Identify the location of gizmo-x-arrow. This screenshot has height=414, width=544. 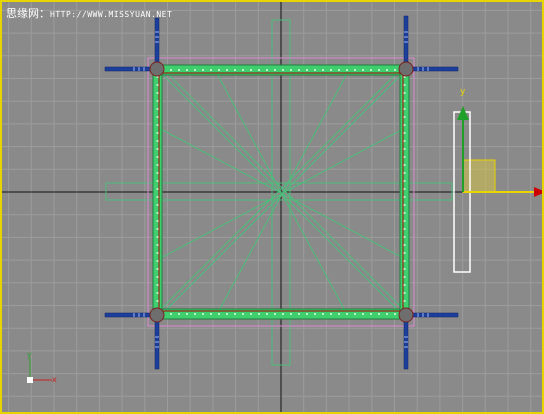
(539, 192).